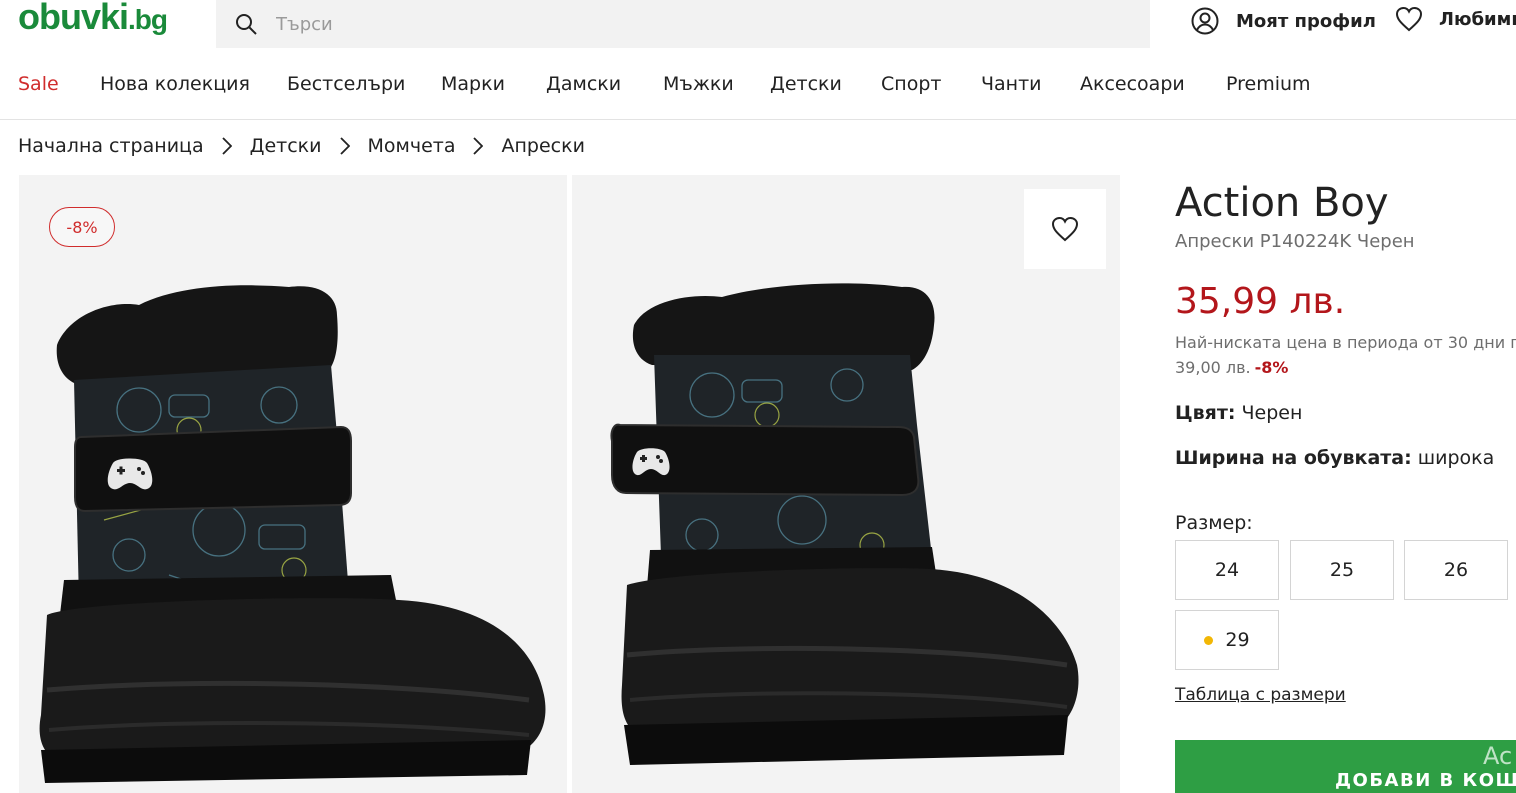 The image size is (1516, 793). I want to click on site-logo: obuvki.bg, so click(93, 19).